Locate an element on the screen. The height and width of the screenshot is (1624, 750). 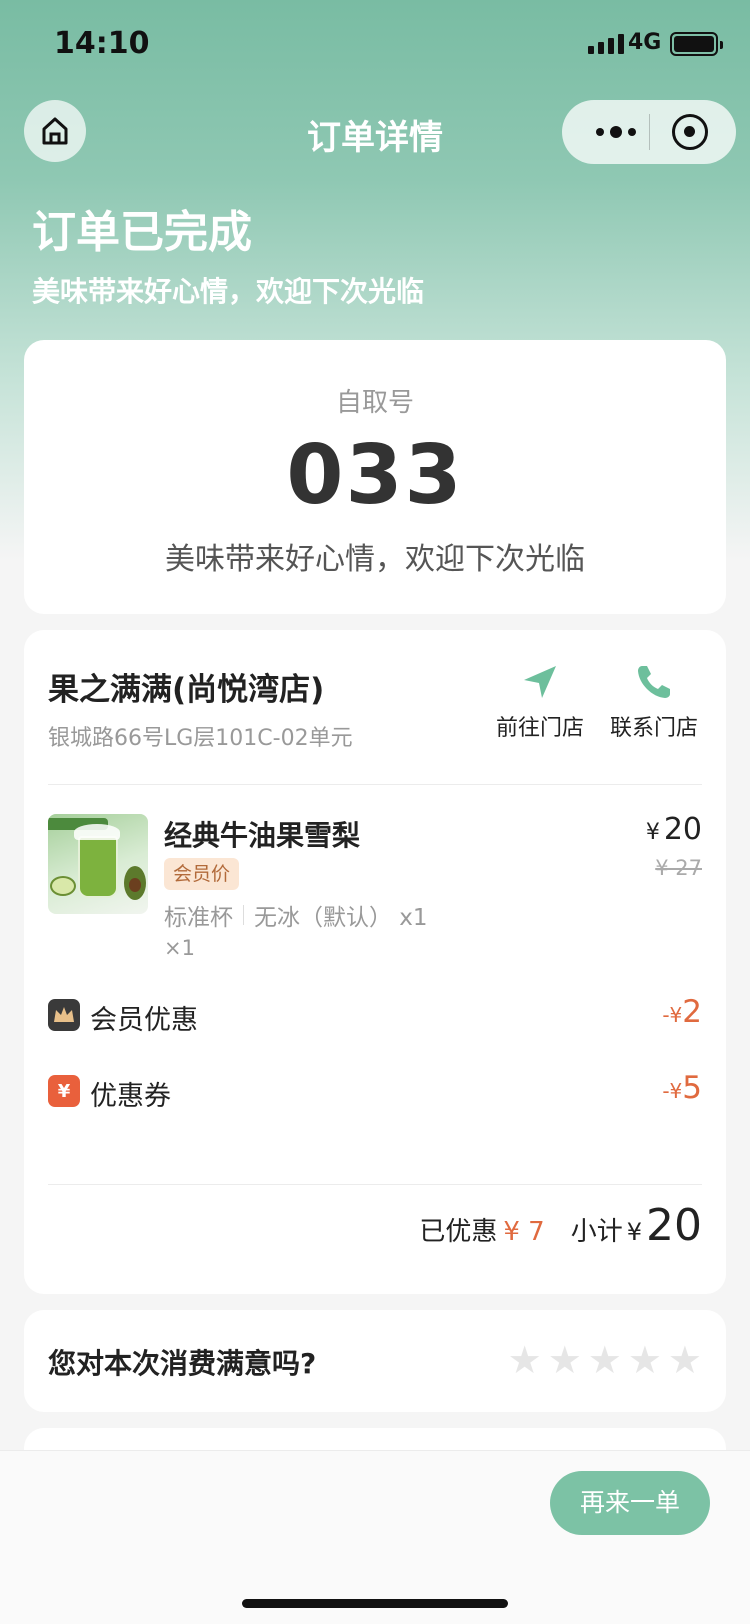
capsule-divider is located at coordinates (649, 132).